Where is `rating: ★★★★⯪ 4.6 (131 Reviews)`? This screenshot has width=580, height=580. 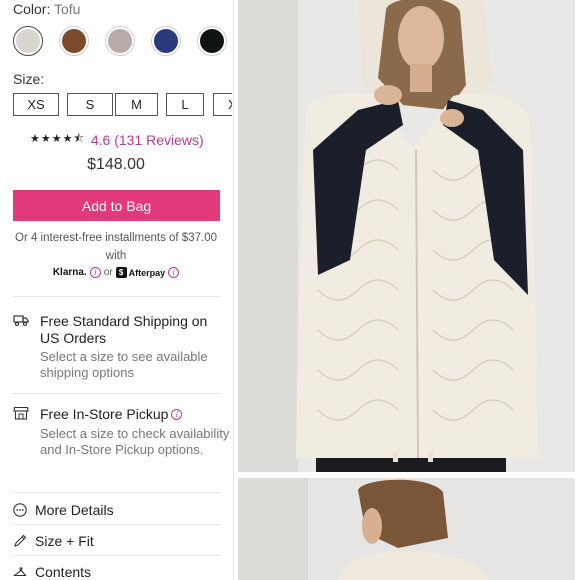
rating: ★★★★⯪ 4.6 (131 Reviews) is located at coordinates (117, 139).